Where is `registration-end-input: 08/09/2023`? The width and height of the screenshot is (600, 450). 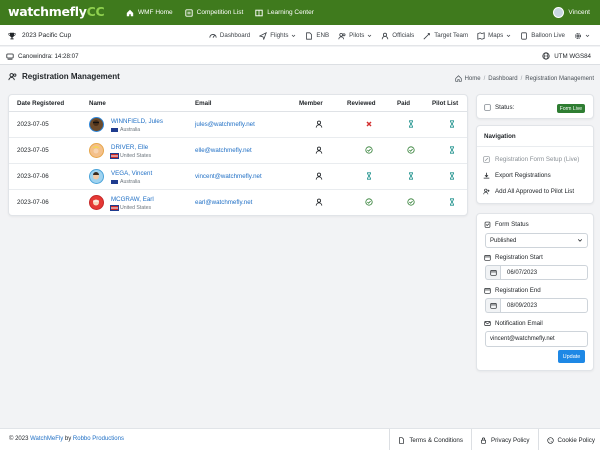
registration-end-input: 08/09/2023 is located at coordinates (536, 305).